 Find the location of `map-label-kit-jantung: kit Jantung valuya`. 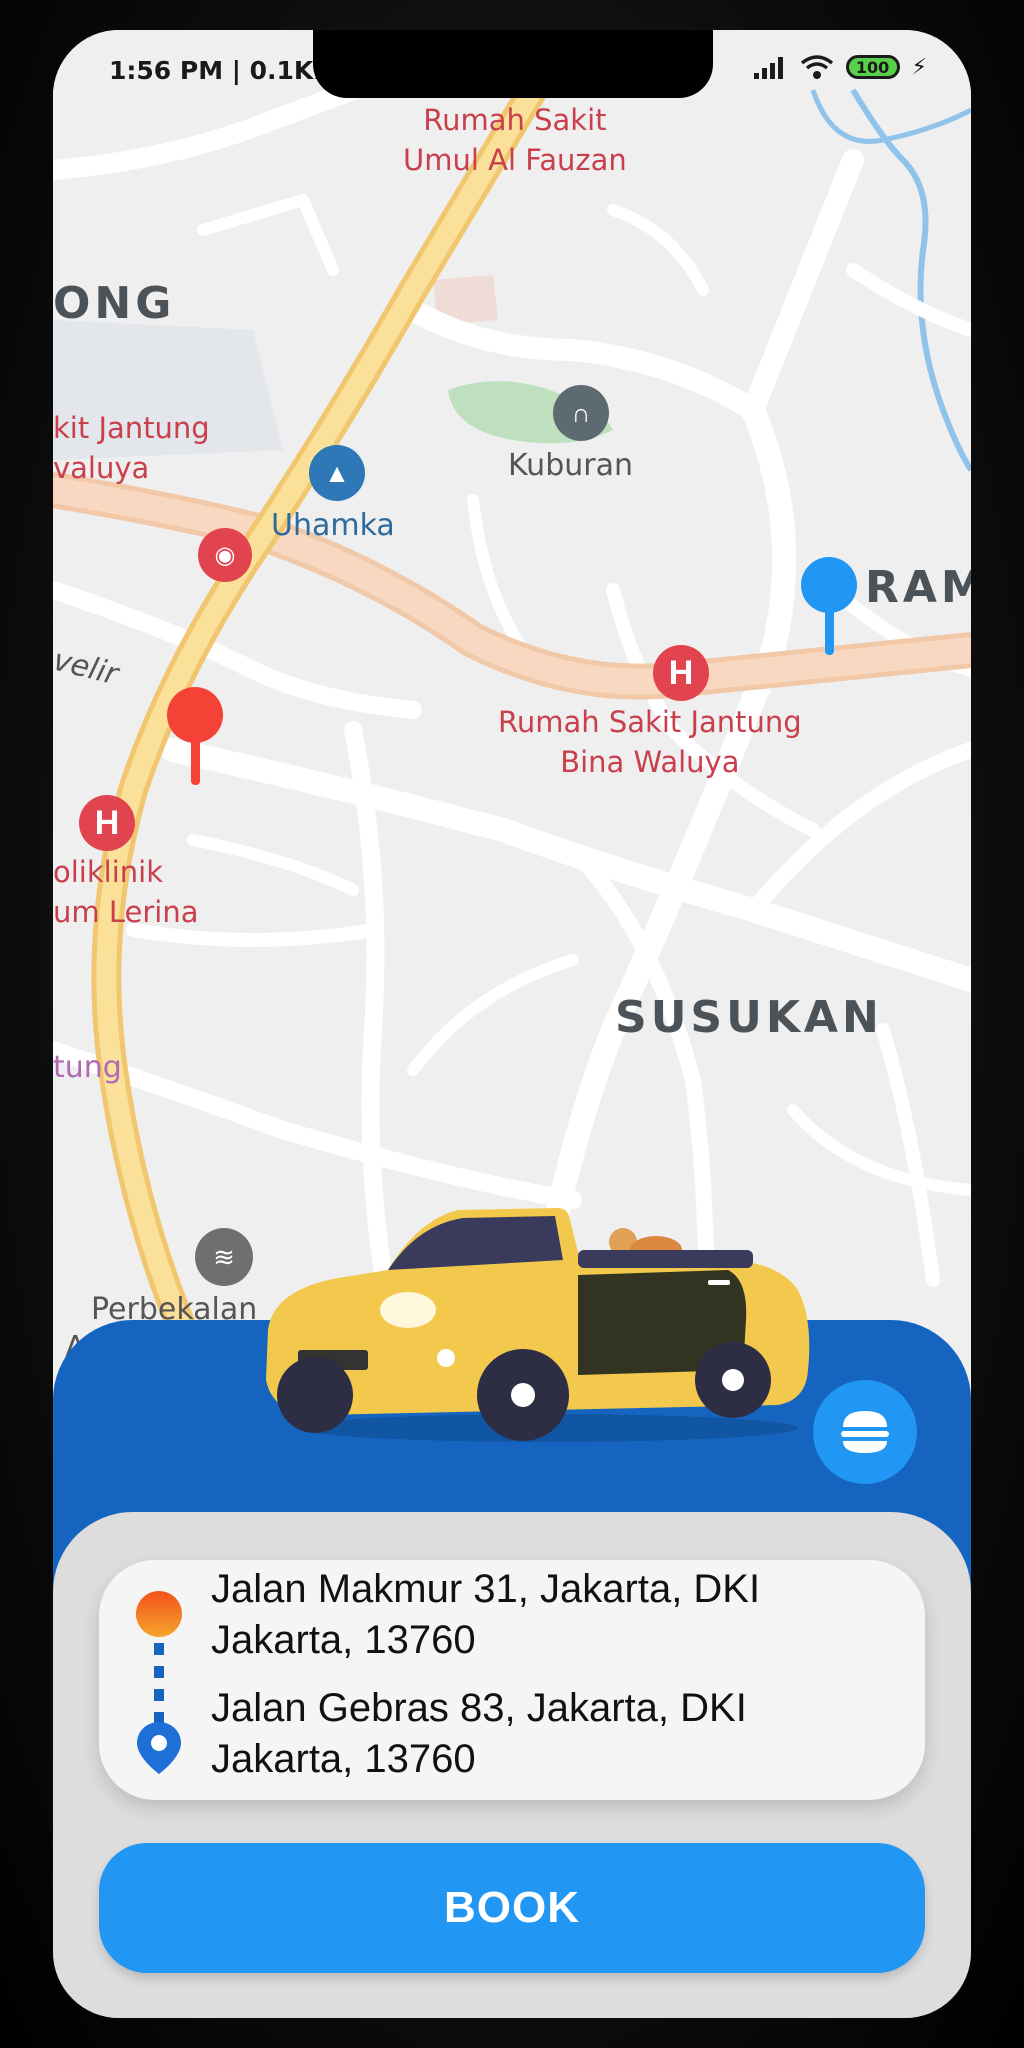

map-label-kit-jantung: kit Jantung valuya is located at coordinates (131, 448).